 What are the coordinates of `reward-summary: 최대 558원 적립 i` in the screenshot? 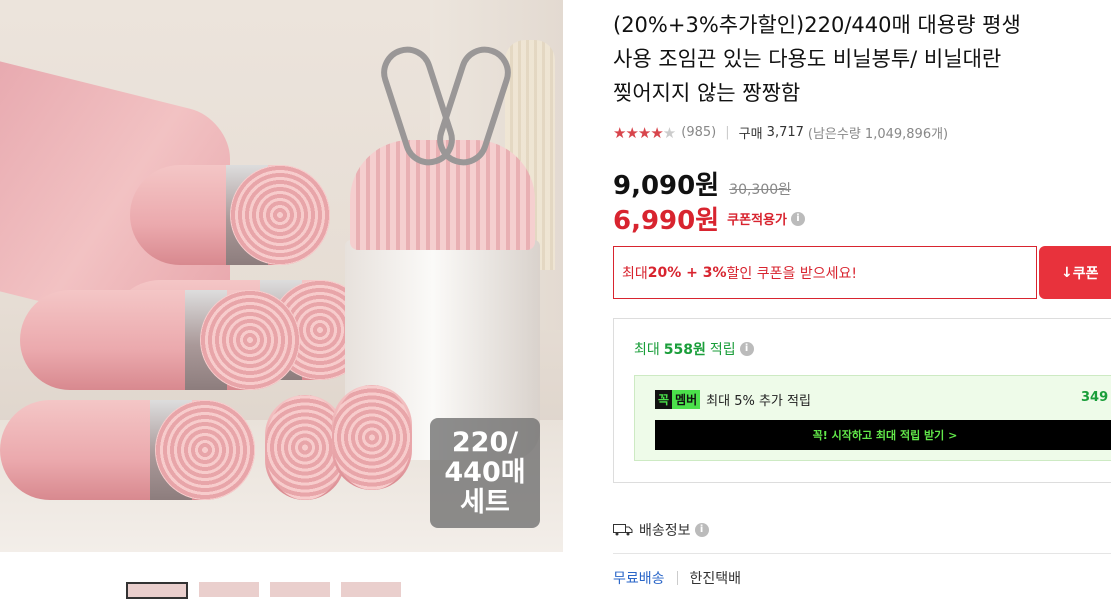 It's located at (694, 349).